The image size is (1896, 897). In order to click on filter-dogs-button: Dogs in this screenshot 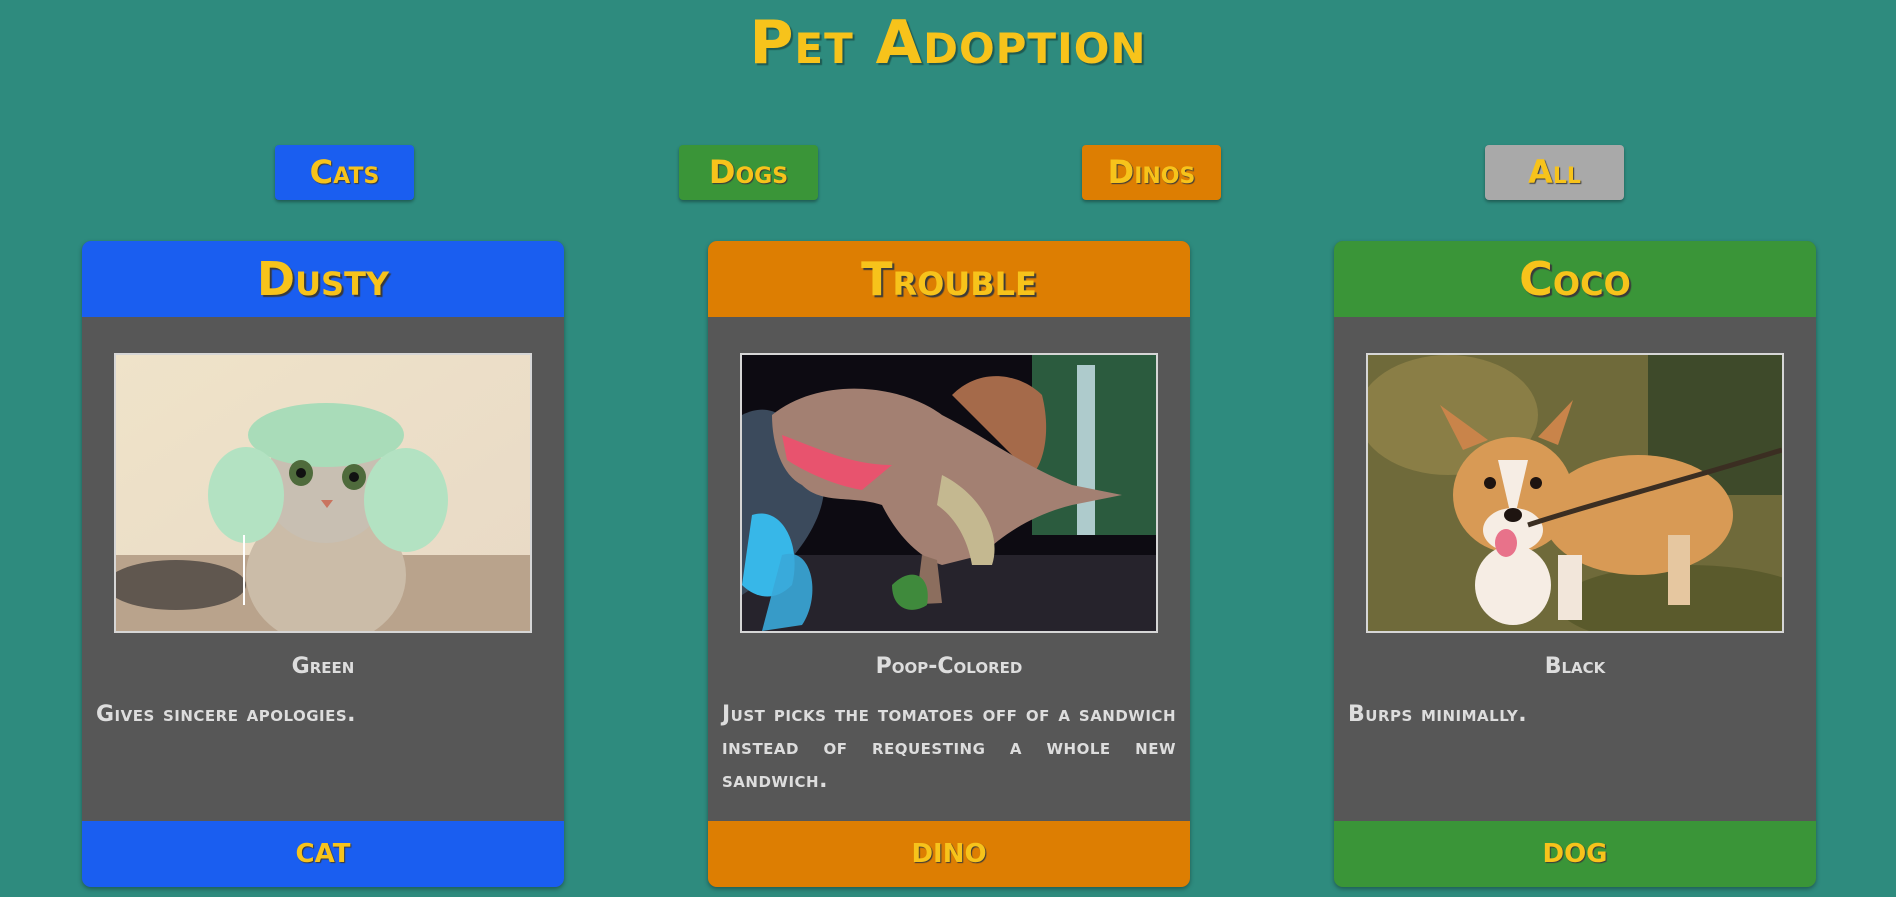, I will do `click(748, 172)`.